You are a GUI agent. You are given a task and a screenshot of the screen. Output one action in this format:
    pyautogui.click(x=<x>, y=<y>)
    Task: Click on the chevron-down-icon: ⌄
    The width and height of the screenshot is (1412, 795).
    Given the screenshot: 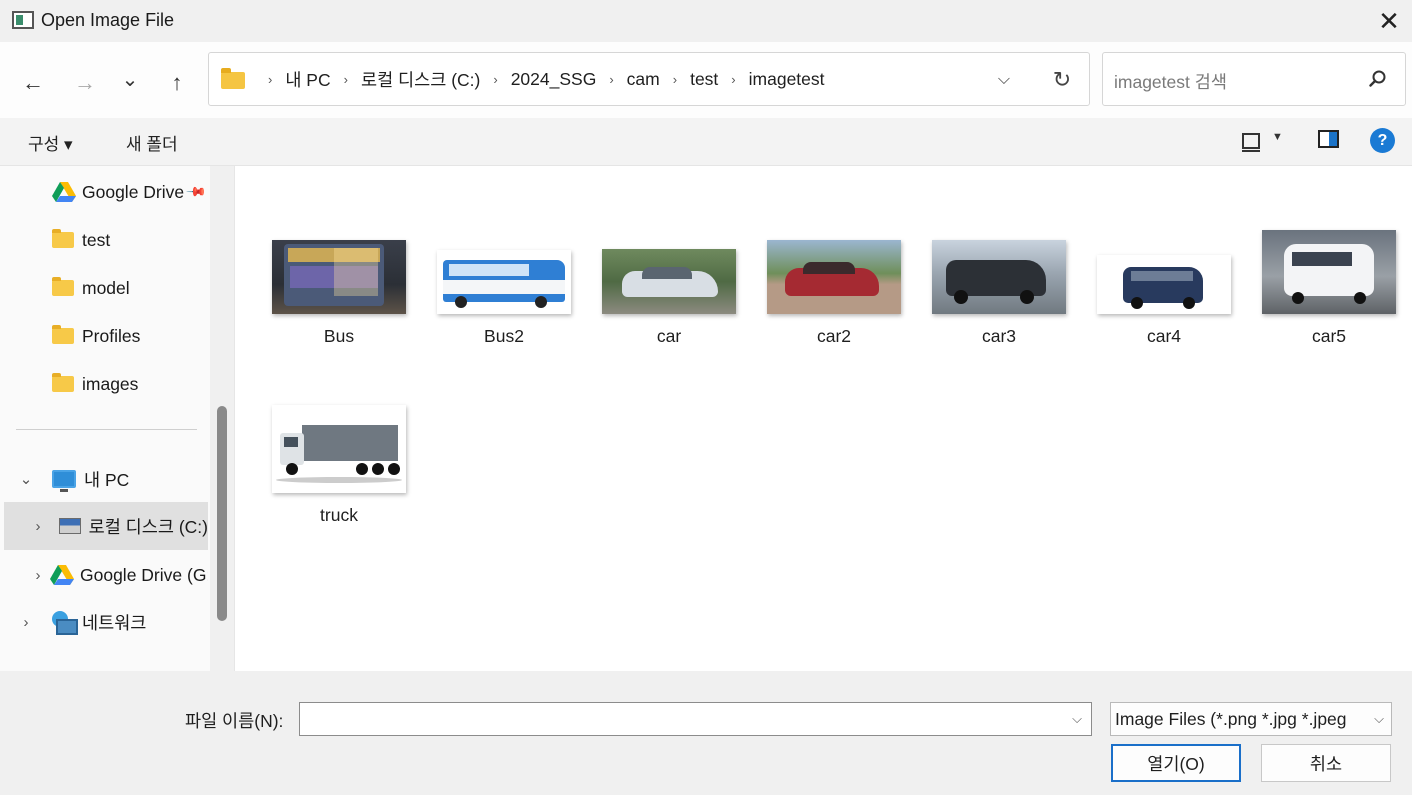 What is the action you would take?
    pyautogui.click(x=26, y=479)
    